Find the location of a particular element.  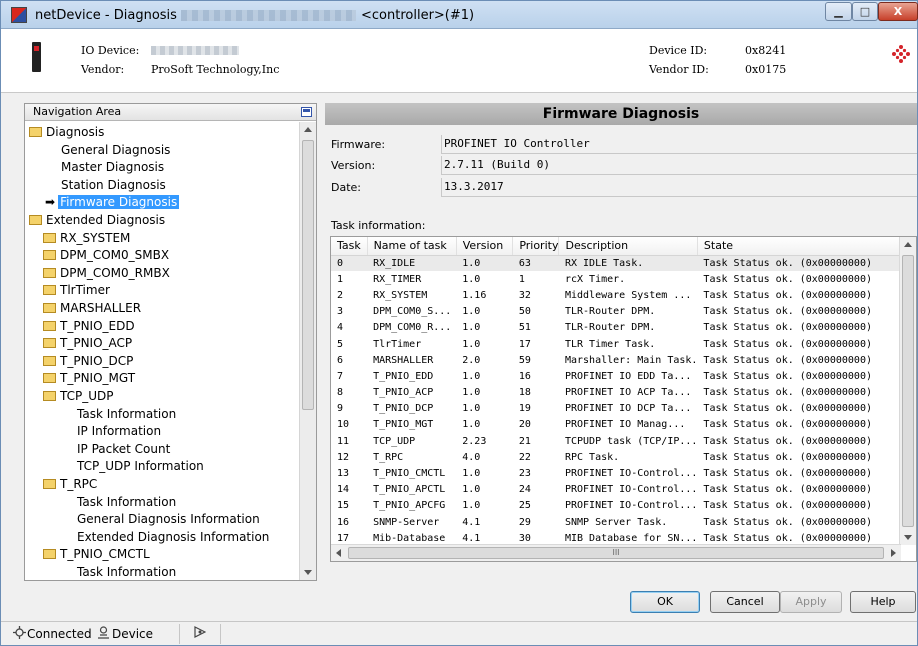

tree-item-label: Extended Diagnosis Information is located at coordinates (173, 536).